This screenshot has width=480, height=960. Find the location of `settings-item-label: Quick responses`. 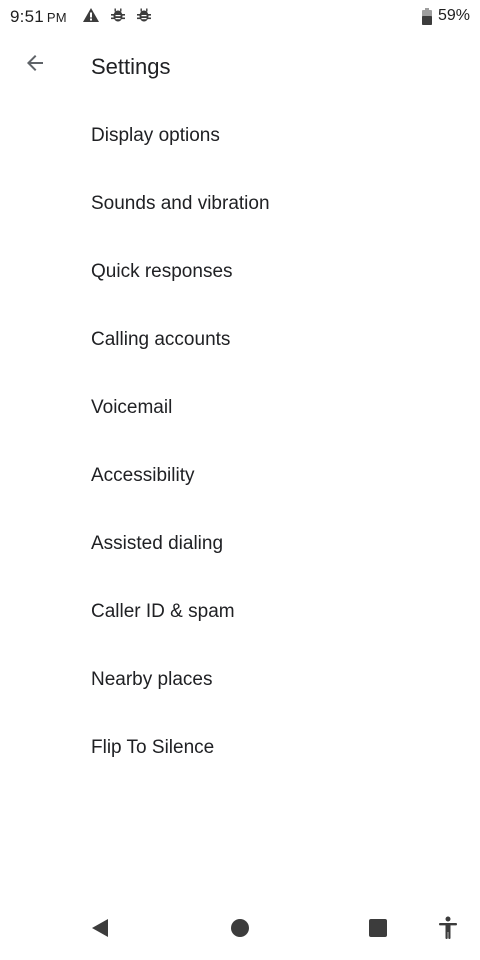

settings-item-label: Quick responses is located at coordinates (162, 271).